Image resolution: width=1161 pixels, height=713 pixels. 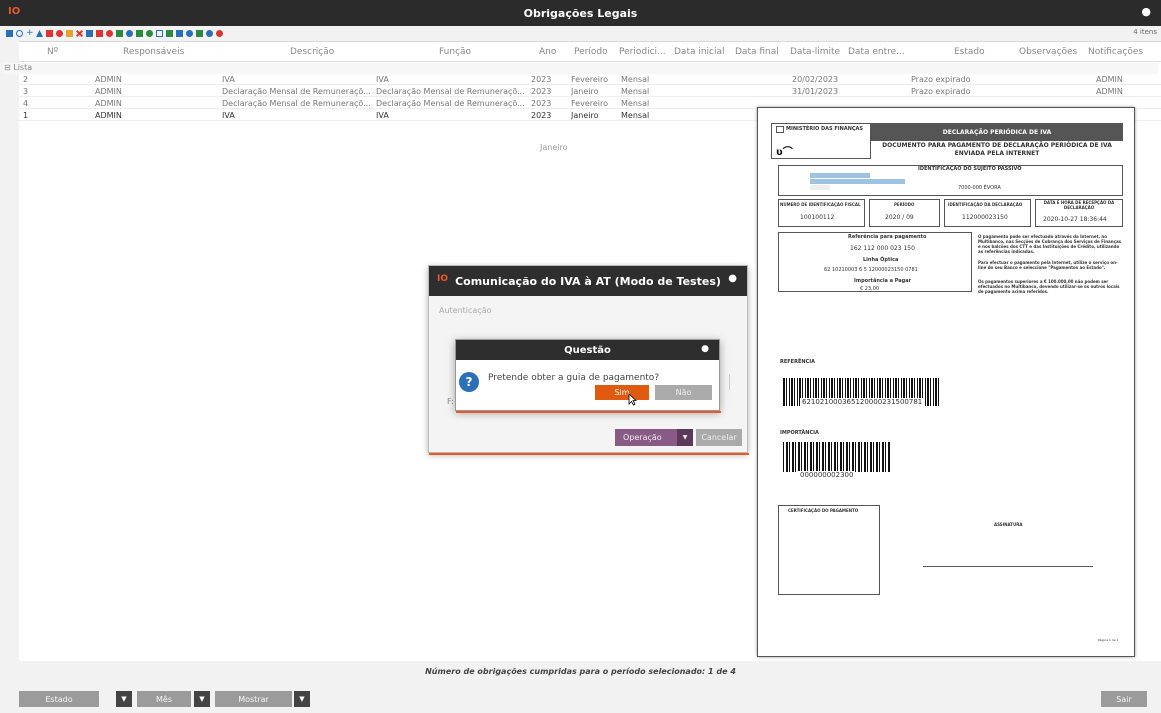 I want to click on settings-icon, so click(x=149, y=33).